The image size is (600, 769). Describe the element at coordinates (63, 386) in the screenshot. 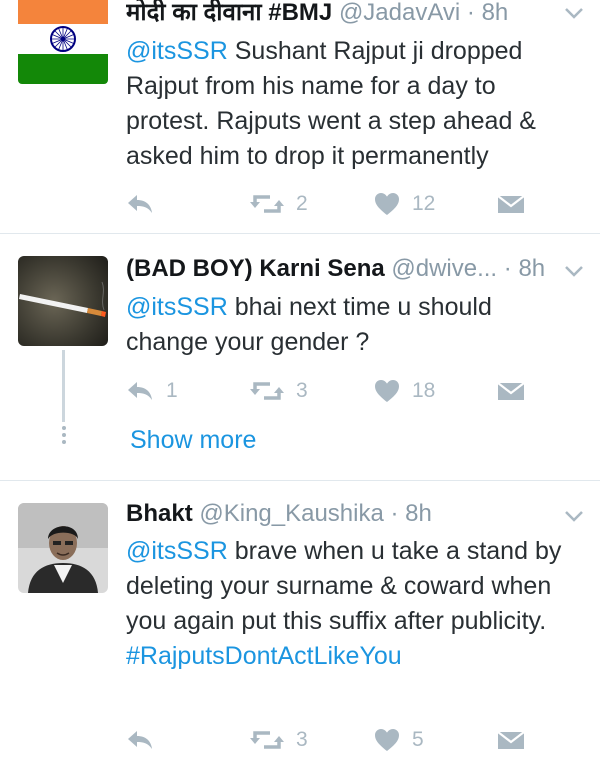

I see `thread-line` at that location.